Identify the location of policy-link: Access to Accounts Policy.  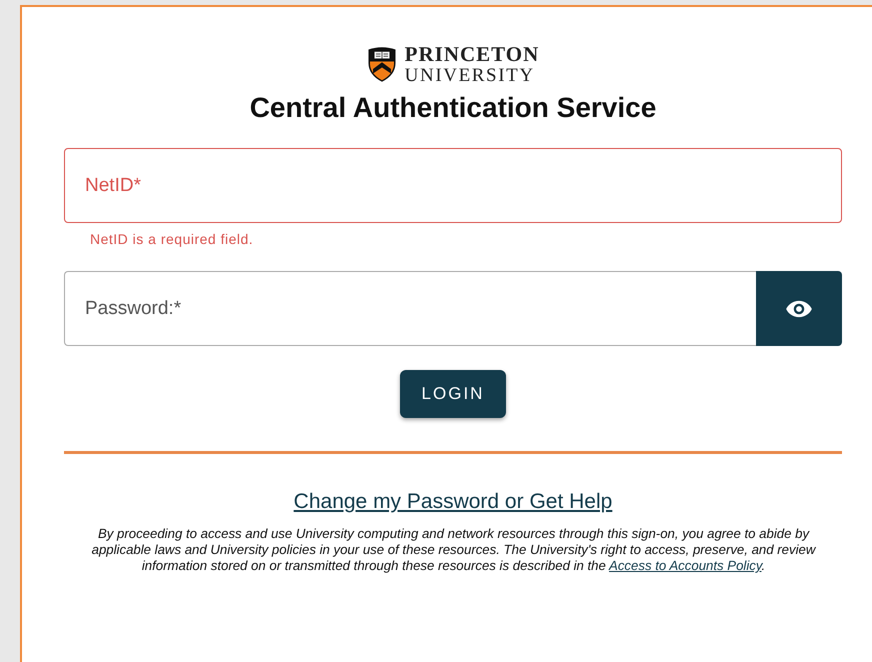
(685, 565).